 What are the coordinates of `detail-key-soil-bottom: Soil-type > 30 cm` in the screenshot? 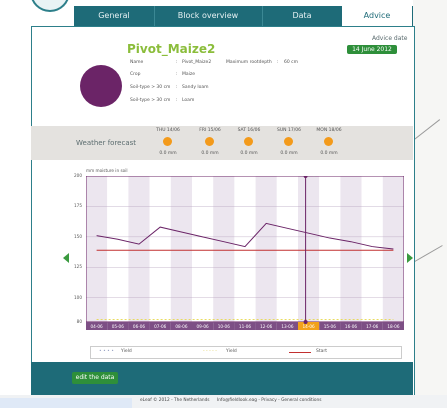 It's located at (150, 100).